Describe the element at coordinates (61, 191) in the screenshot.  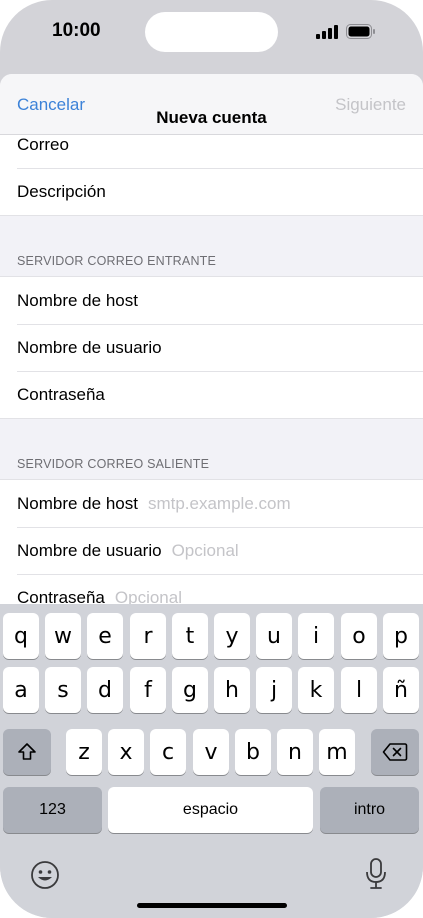
I see `description-label: Descripción` at that location.